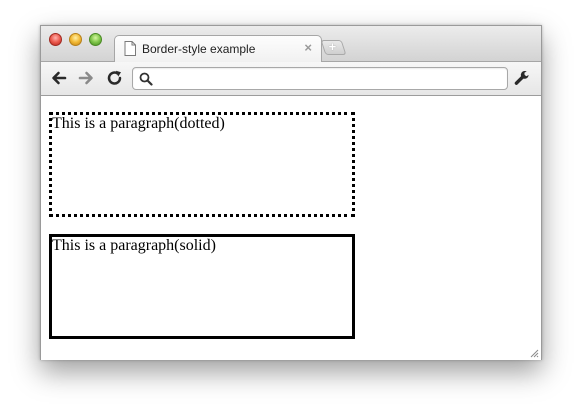 Image resolution: width=582 pixels, height=415 pixels. I want to click on address-bar, so click(320, 78).